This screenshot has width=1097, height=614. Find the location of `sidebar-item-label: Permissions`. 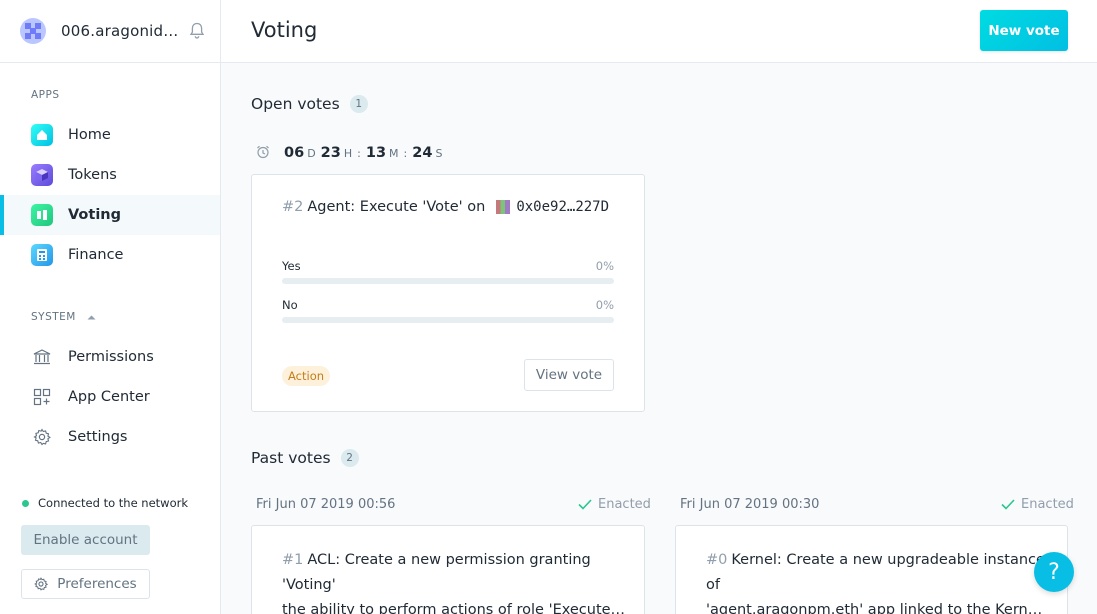

sidebar-item-label: Permissions is located at coordinates (111, 356).